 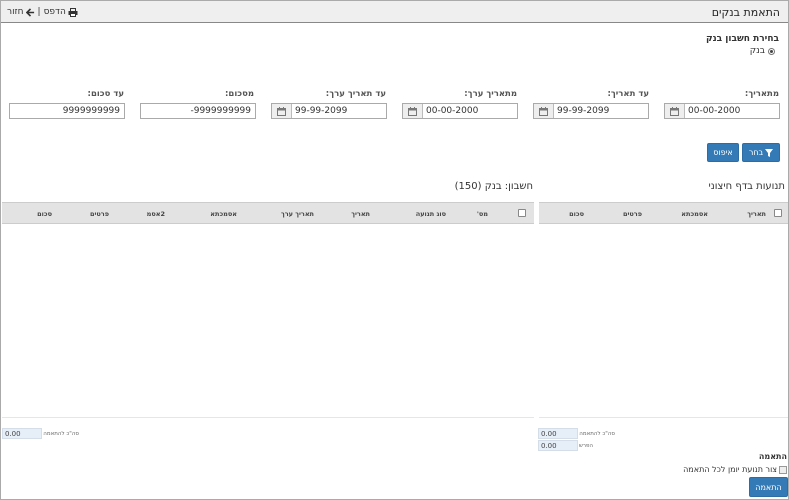 I want to click on print-link: הדפס, so click(x=61, y=12).